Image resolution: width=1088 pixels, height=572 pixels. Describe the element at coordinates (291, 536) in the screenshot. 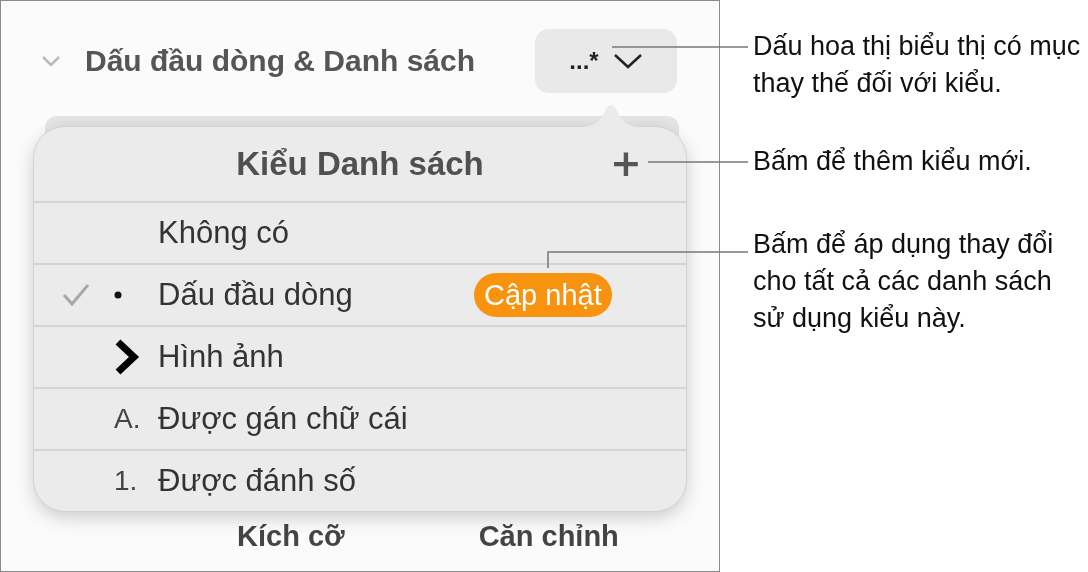

I see `tab-label: Kích cỡ` at that location.